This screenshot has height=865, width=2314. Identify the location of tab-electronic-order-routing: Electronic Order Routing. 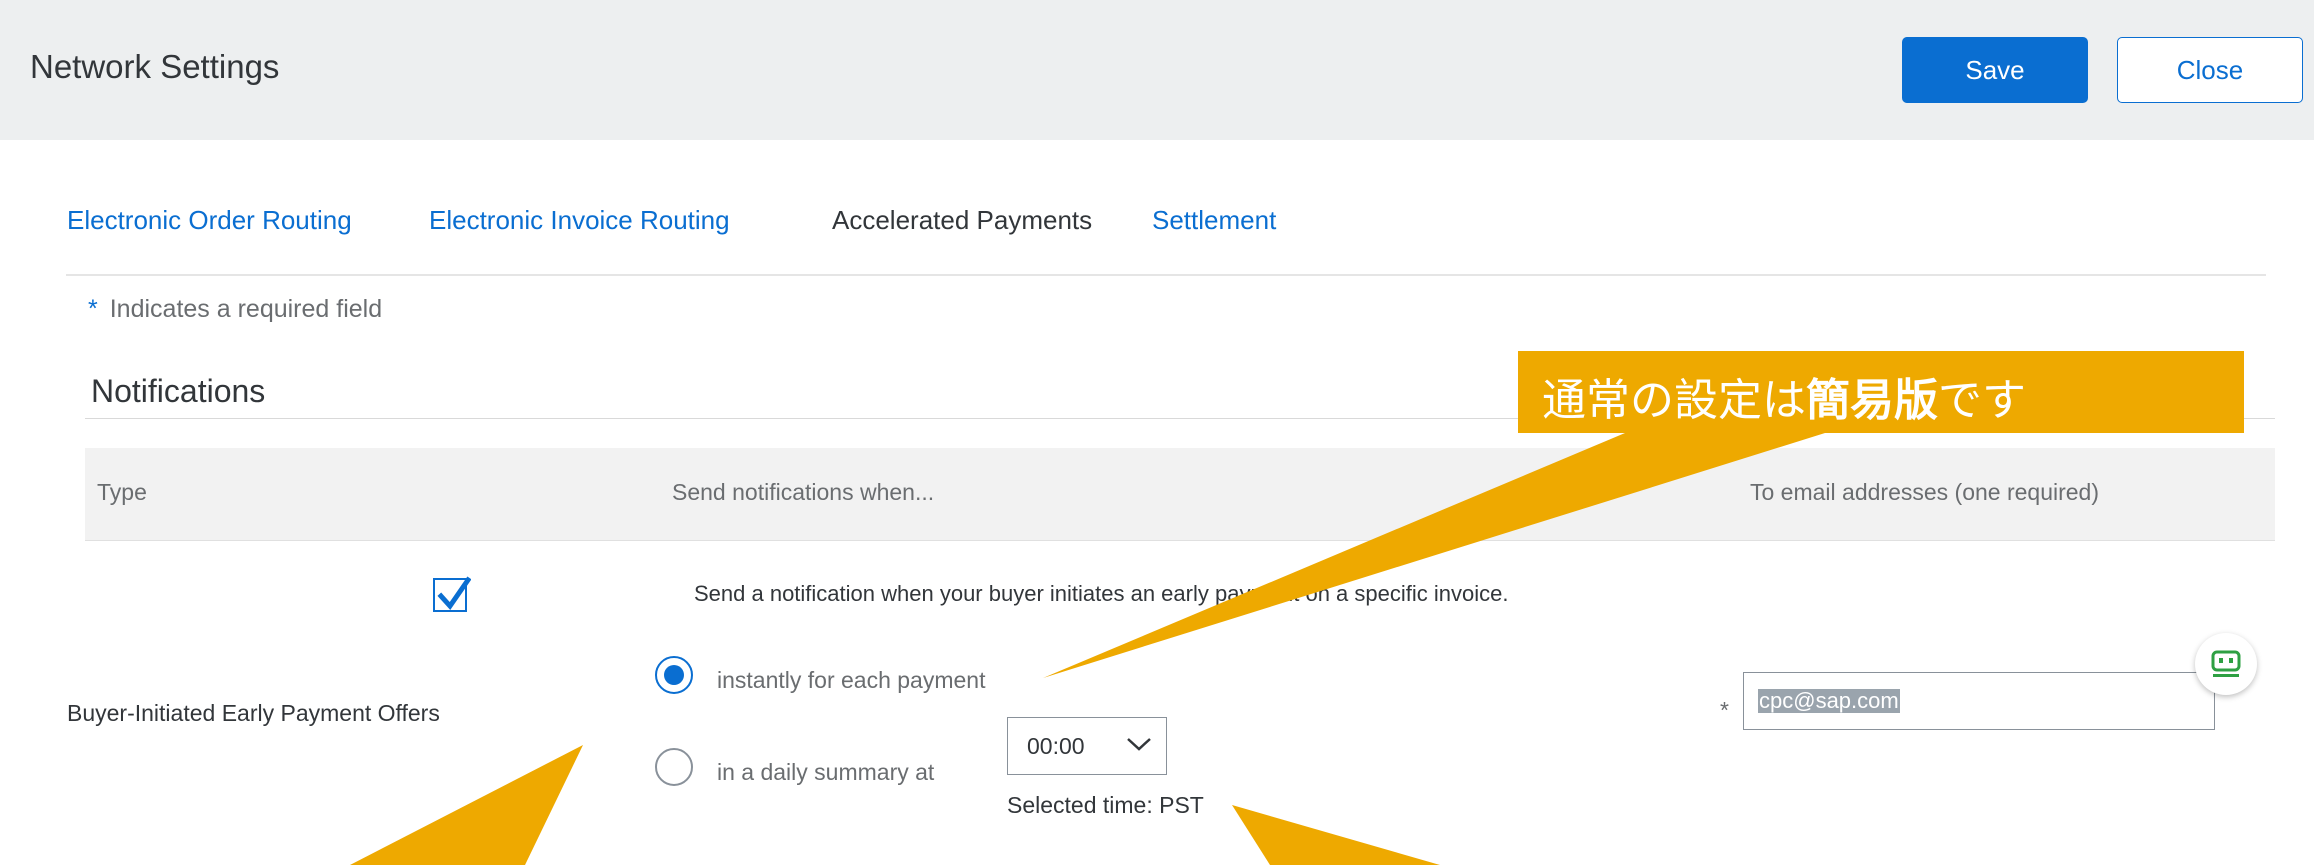
(209, 220).